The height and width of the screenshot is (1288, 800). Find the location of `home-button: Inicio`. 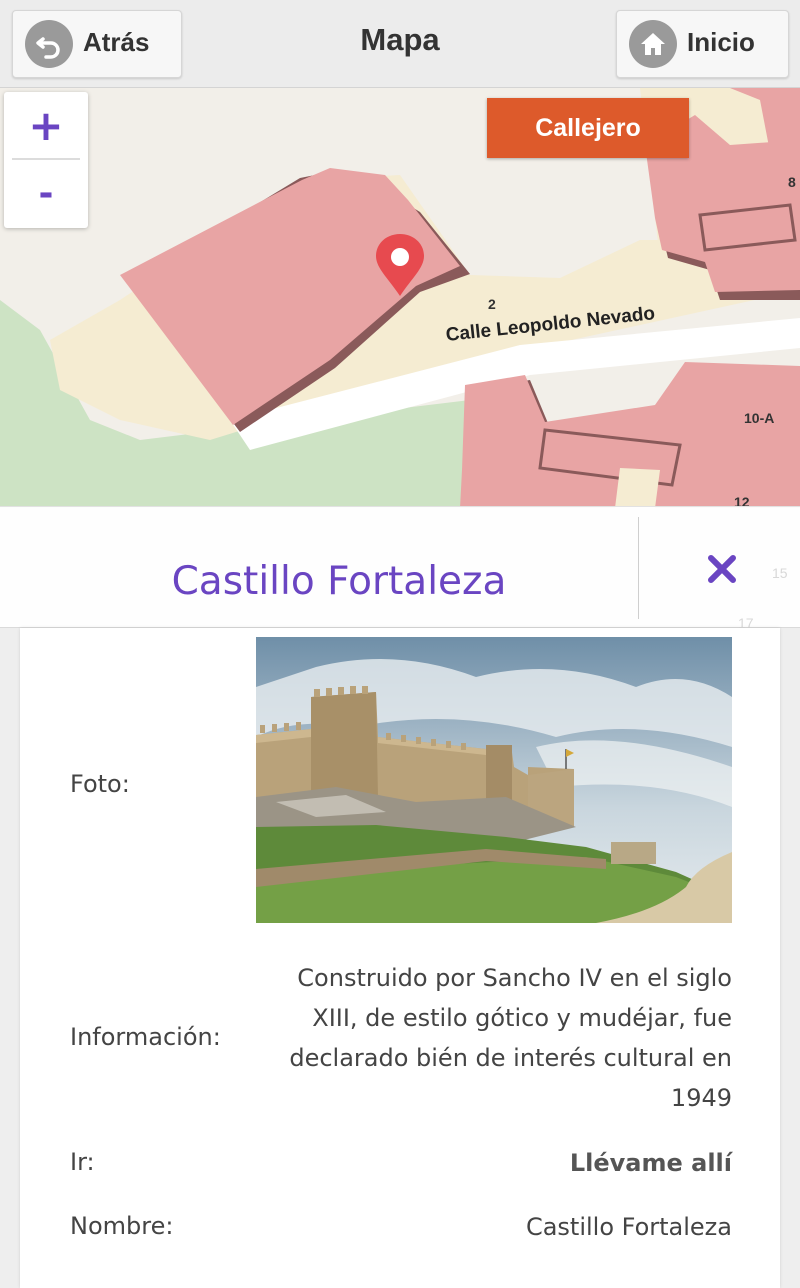

home-button: Inicio is located at coordinates (702, 44).